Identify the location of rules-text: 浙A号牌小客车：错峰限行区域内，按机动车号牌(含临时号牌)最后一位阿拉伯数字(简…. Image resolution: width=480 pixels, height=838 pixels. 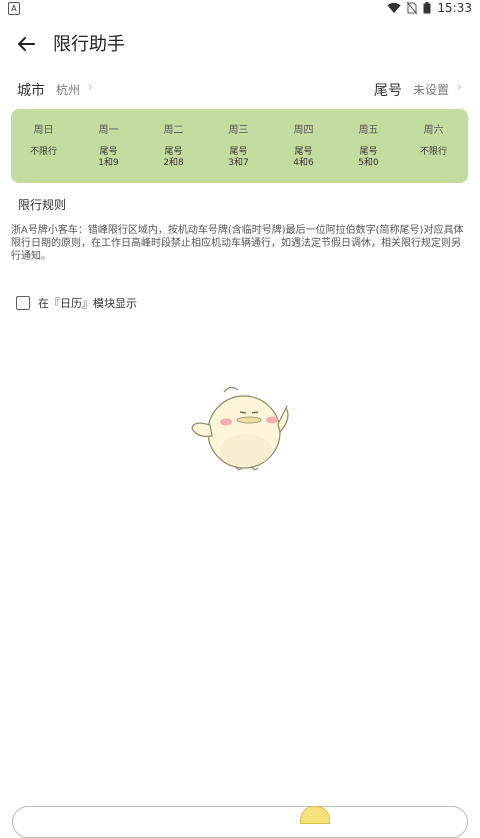
(237, 243).